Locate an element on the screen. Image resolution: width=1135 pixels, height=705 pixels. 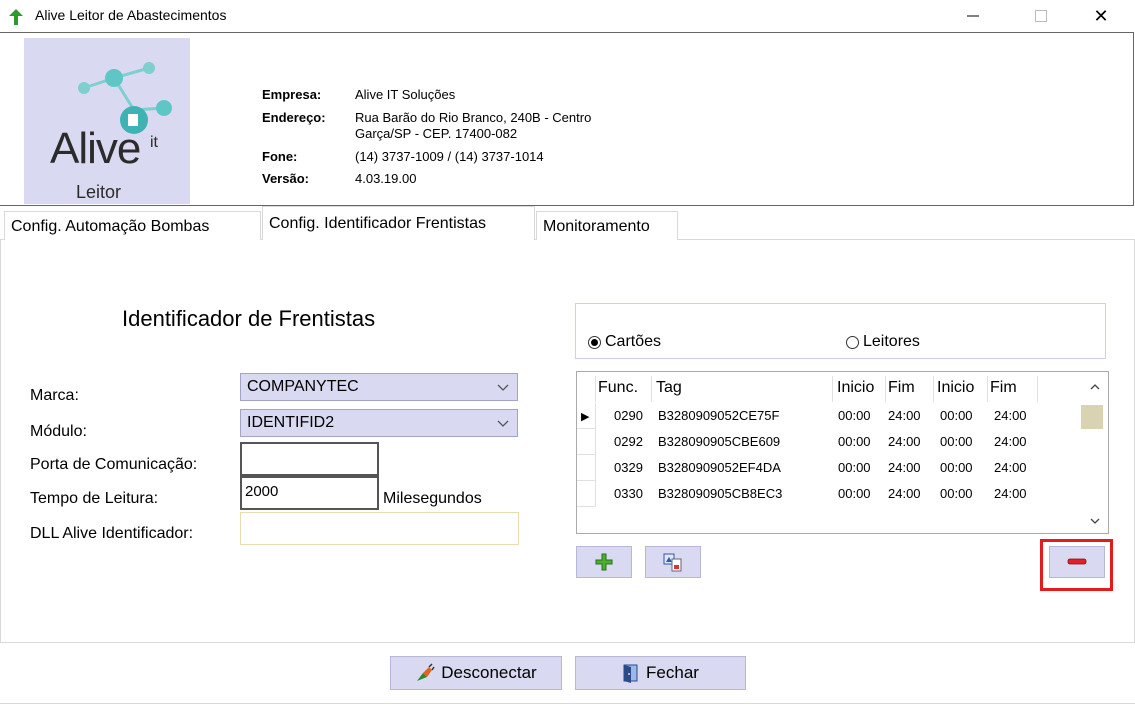
dll-input is located at coordinates (379, 528).